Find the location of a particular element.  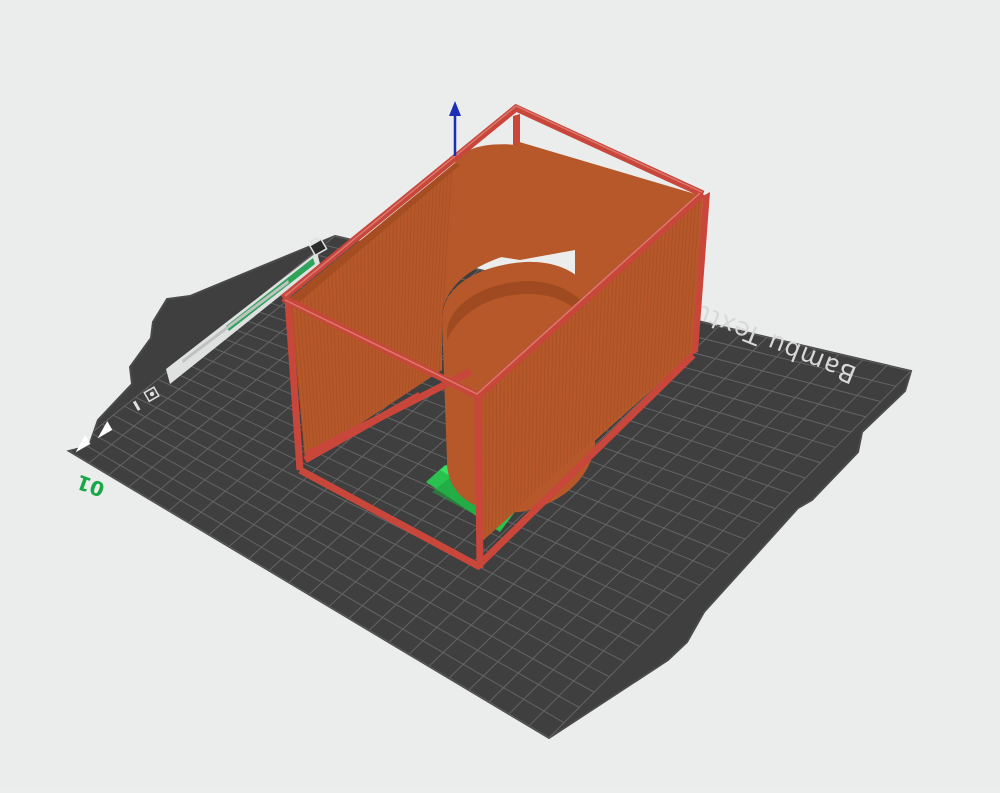

z-axis-arrow is located at coordinates (455, 128).